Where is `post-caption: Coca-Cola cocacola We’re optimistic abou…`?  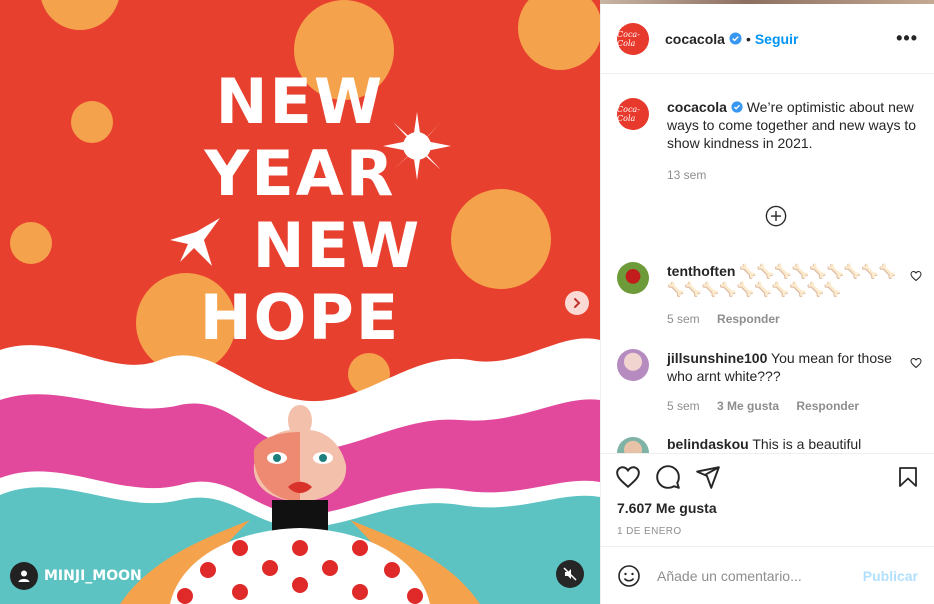
post-caption: Coca-Cola cocacola We’re optimistic abou… is located at coordinates (767, 141).